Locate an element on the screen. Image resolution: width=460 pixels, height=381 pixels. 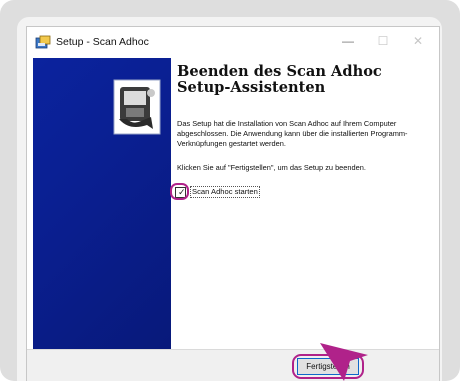
launch-app-checkbox: ✓ Scan Adhoc starten is located at coordinates (215, 191).